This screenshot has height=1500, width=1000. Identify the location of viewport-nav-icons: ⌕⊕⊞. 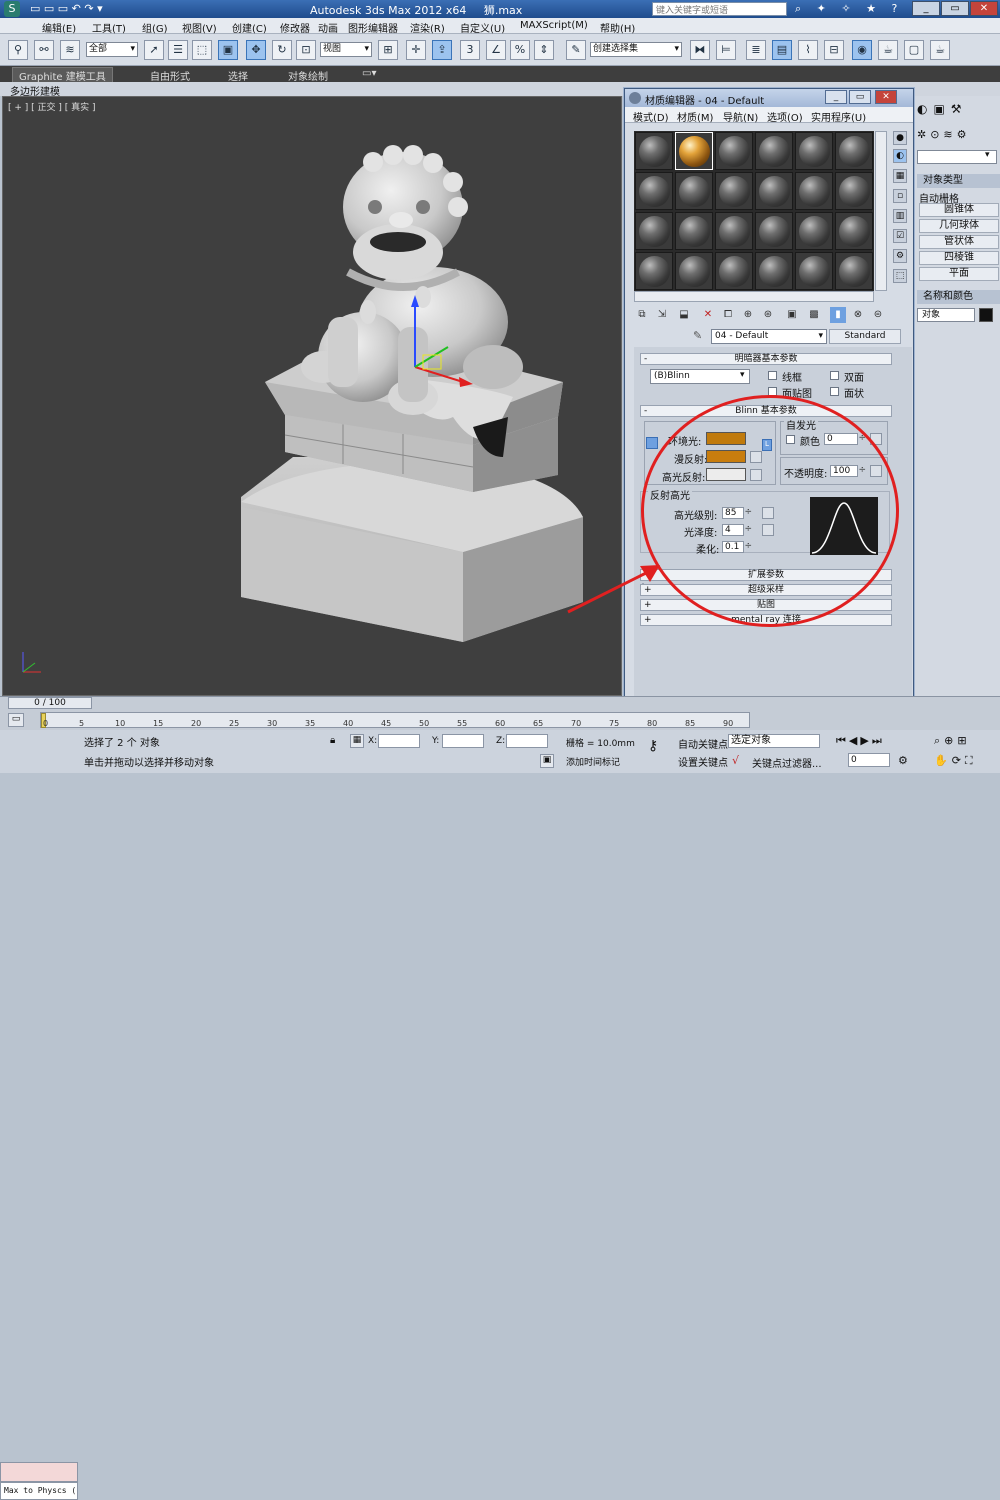
(952, 741).